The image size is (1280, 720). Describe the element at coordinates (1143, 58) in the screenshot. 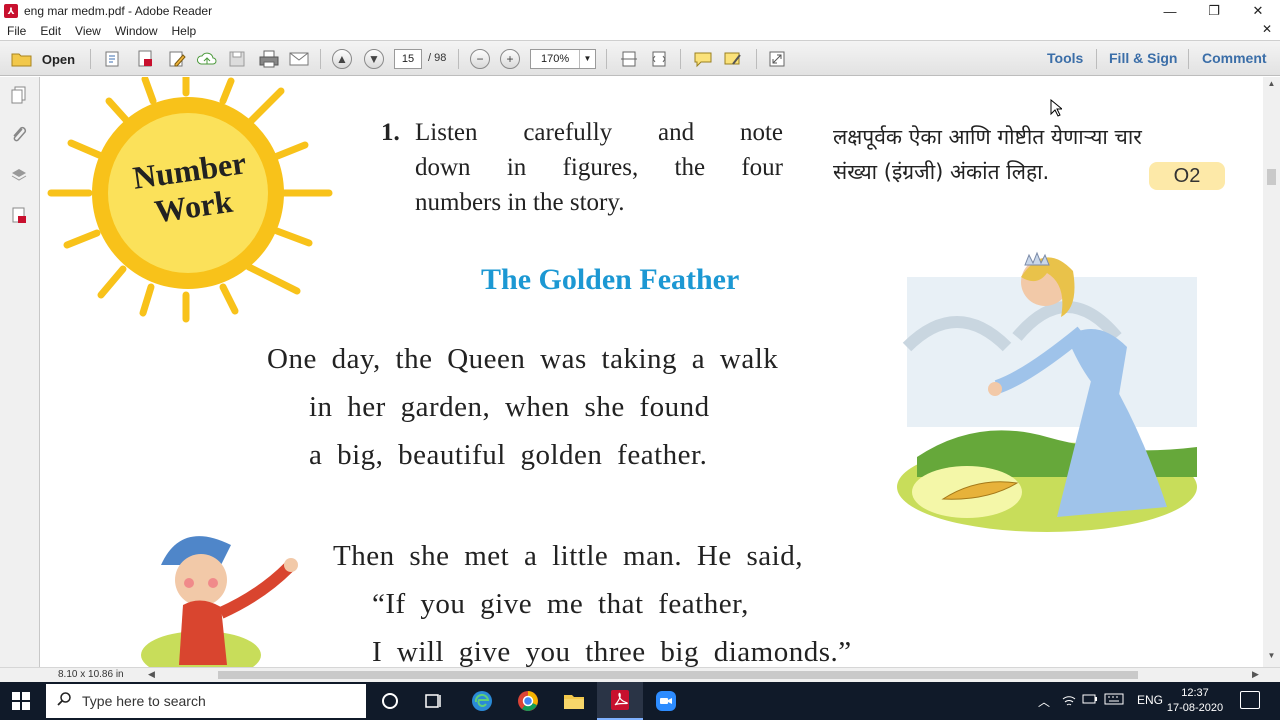

I see `fill-sign-pane-button: Fill & Sign` at that location.